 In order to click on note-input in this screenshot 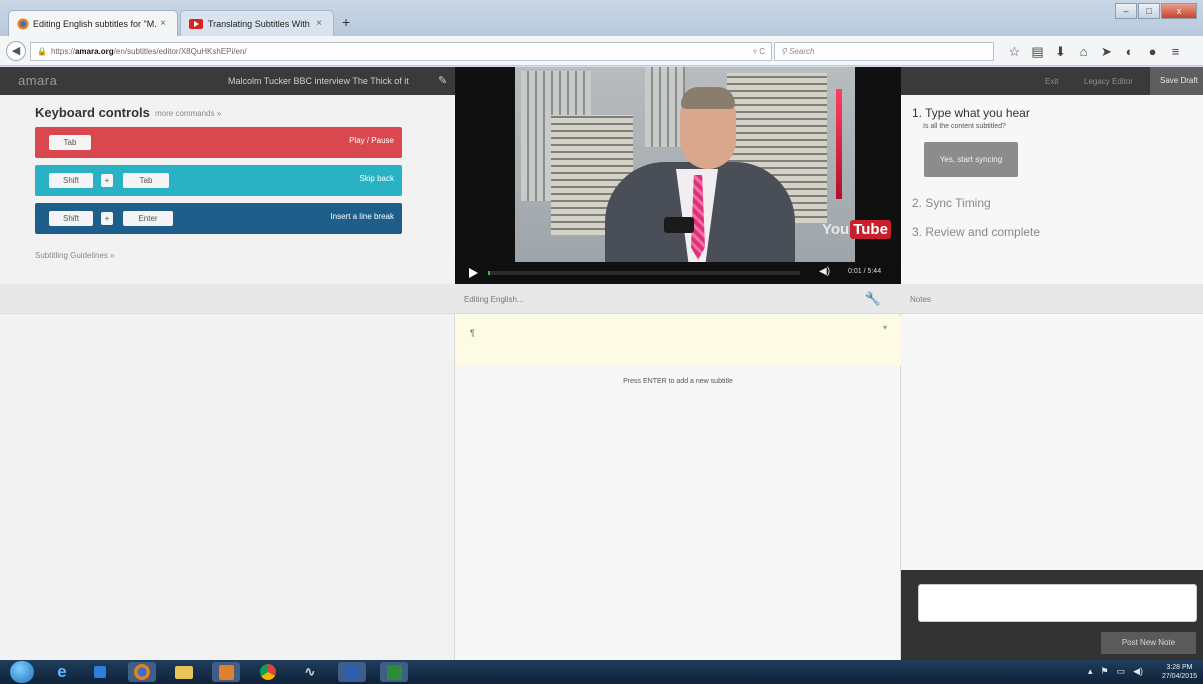, I will do `click(1057, 603)`.